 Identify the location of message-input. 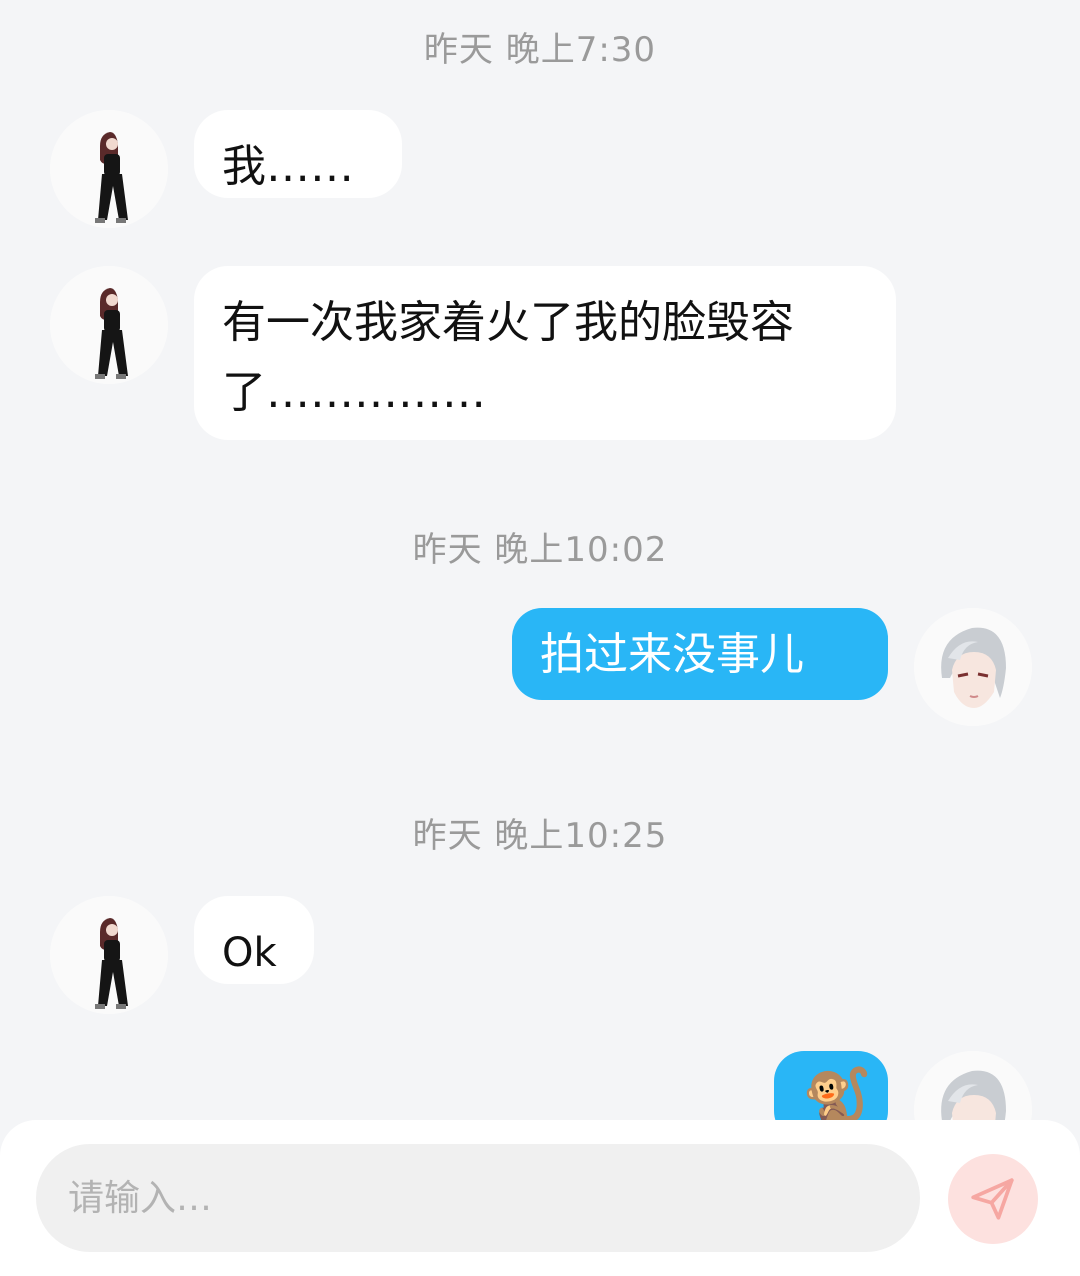
(478, 1198).